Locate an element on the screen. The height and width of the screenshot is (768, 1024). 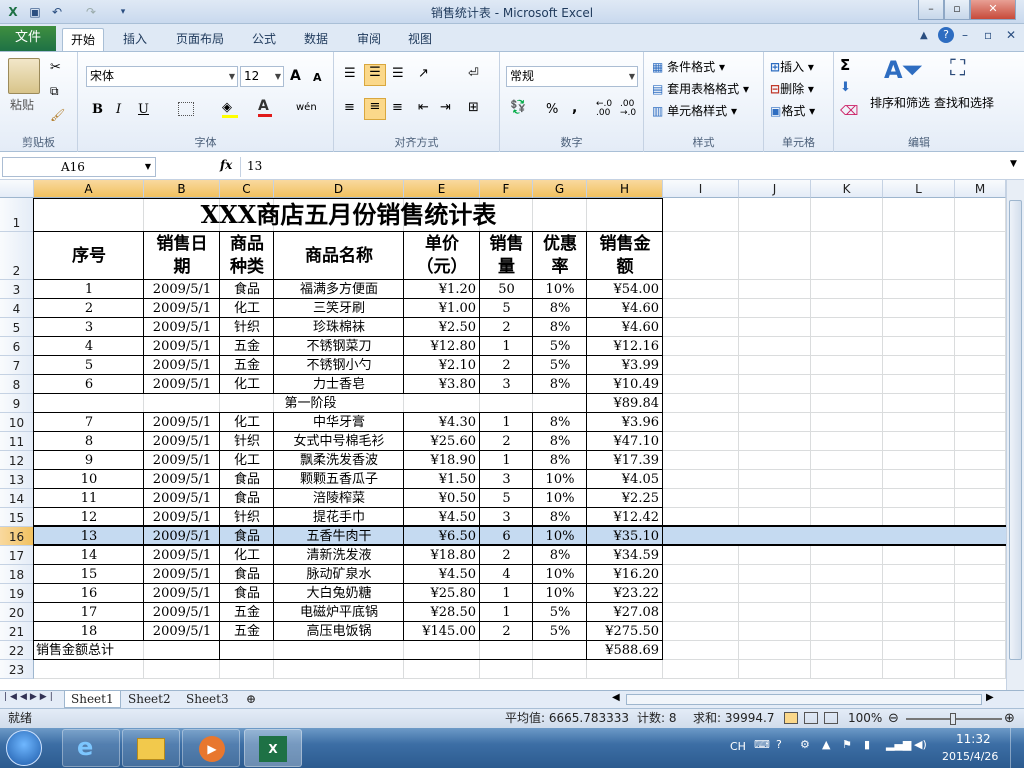
row-header-21: 21 is located at coordinates (17, 631).